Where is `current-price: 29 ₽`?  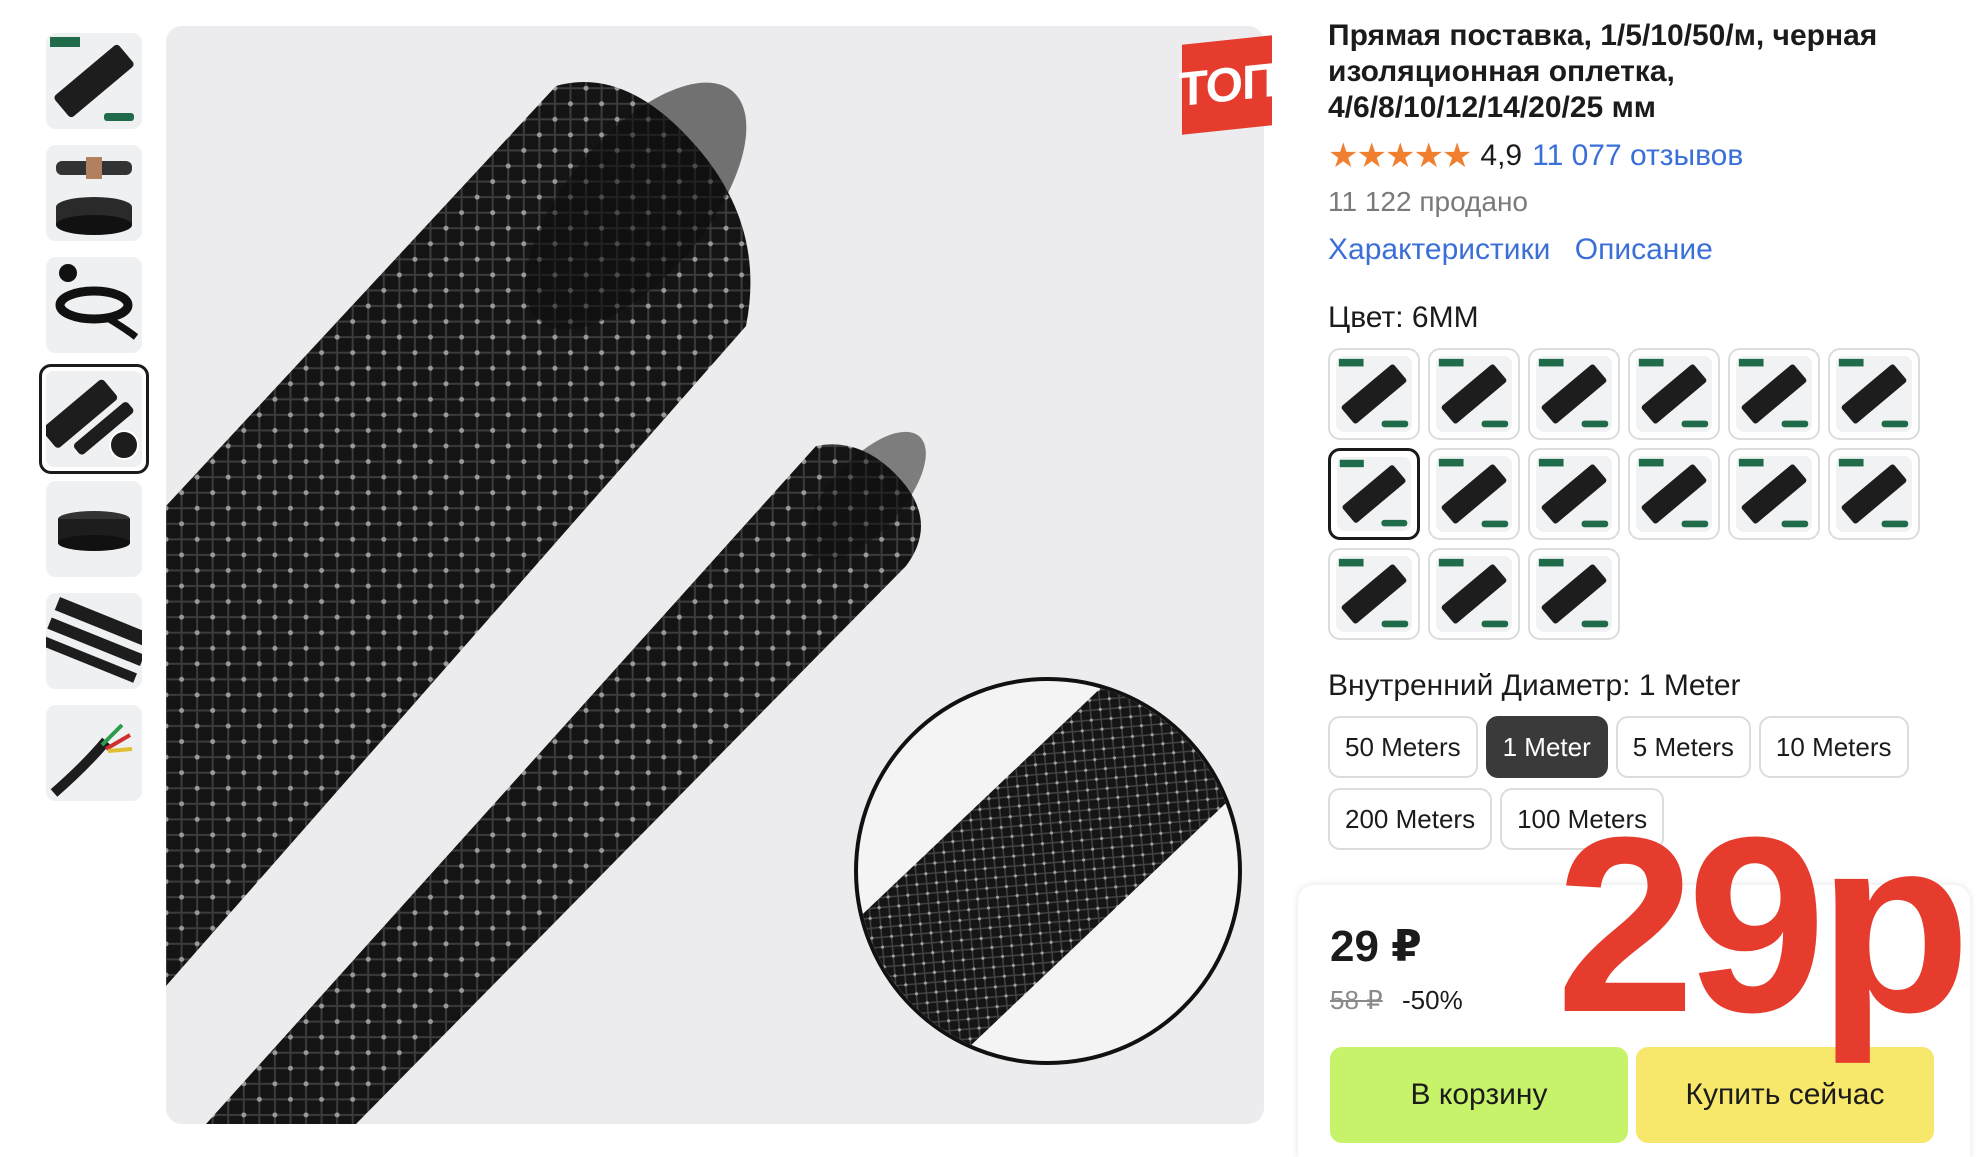
current-price: 29 ₽ is located at coordinates (1376, 946).